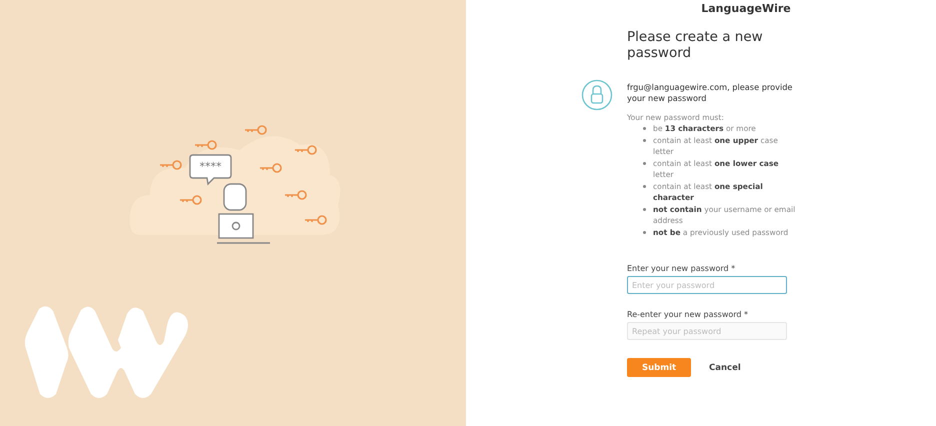  What do you see at coordinates (688, 314) in the screenshot?
I see `field-label: Re-enter your new password *` at bounding box center [688, 314].